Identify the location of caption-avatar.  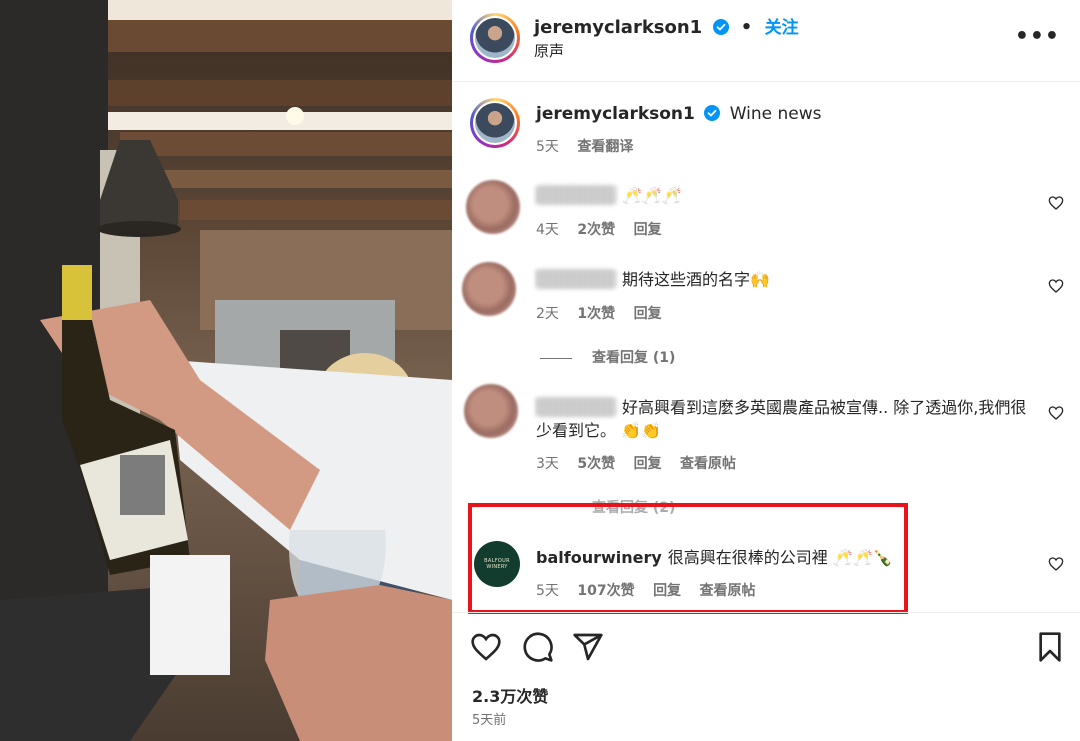
(495, 123).